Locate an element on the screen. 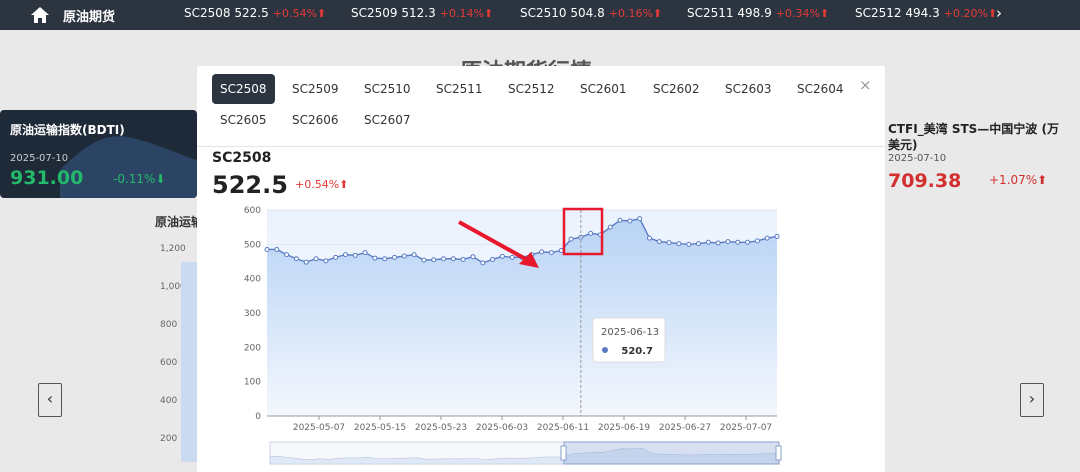  zoom-handle-right is located at coordinates (778, 453).